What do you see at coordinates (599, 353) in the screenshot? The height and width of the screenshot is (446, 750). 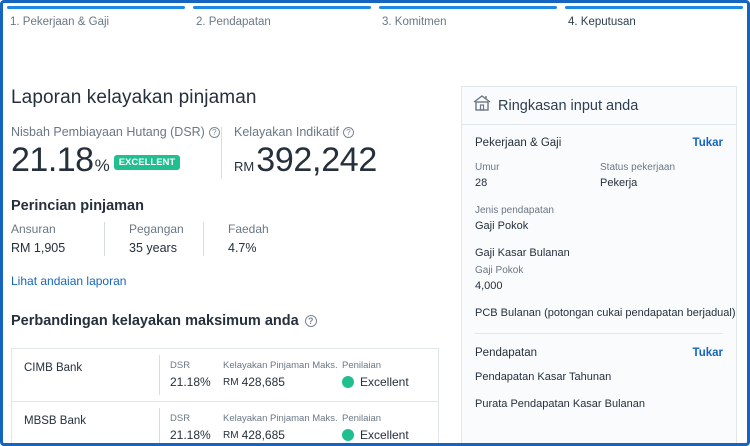 I see `income-section-header: Pendapatan Tukar` at bounding box center [599, 353].